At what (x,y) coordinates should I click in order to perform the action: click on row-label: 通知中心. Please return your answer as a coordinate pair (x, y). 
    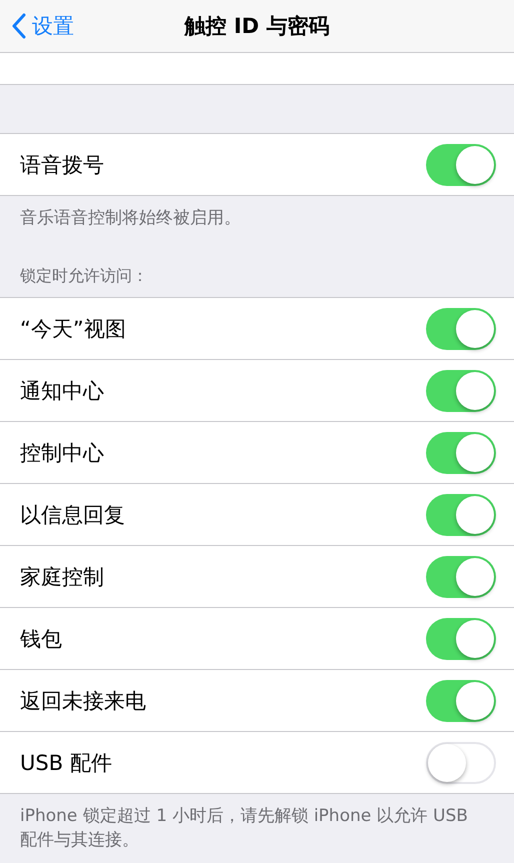
    Looking at the image, I should click on (62, 391).